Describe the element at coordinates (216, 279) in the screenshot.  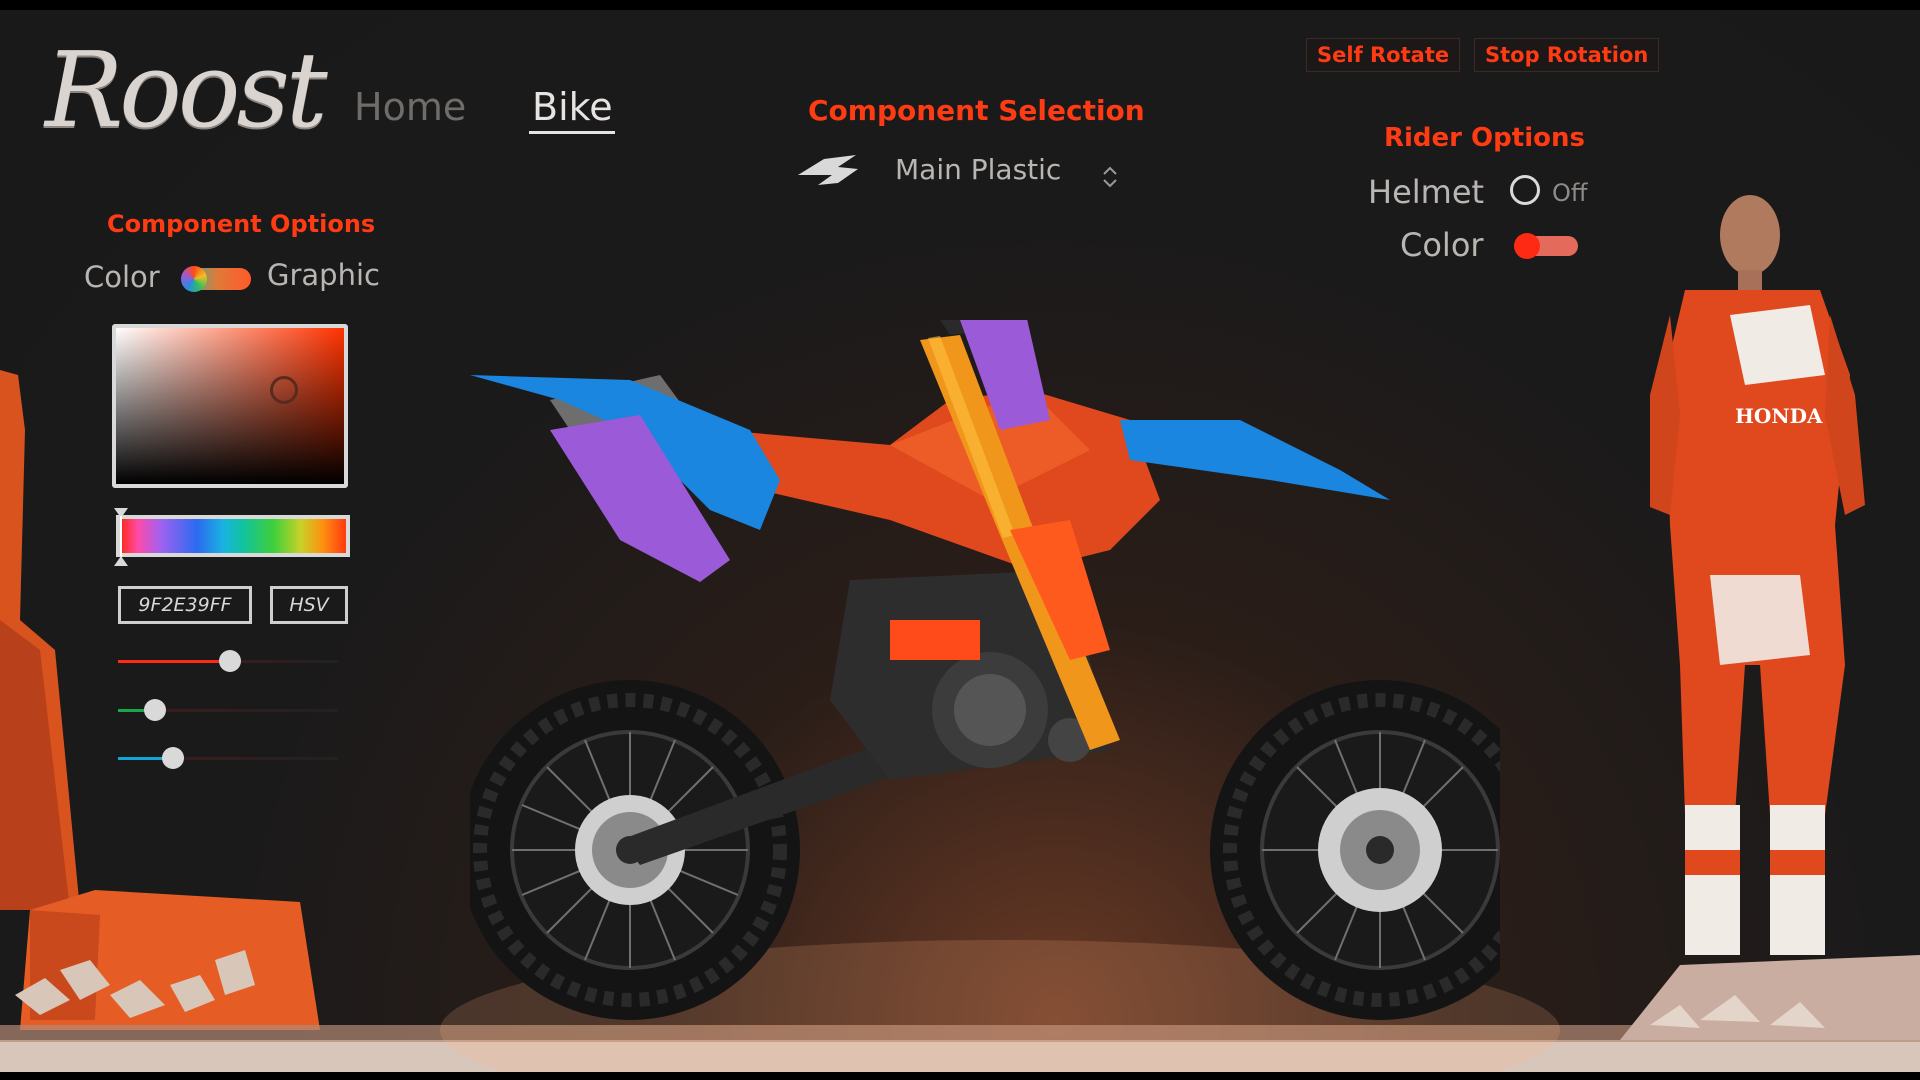
I see `color-graphic-toggle` at that location.